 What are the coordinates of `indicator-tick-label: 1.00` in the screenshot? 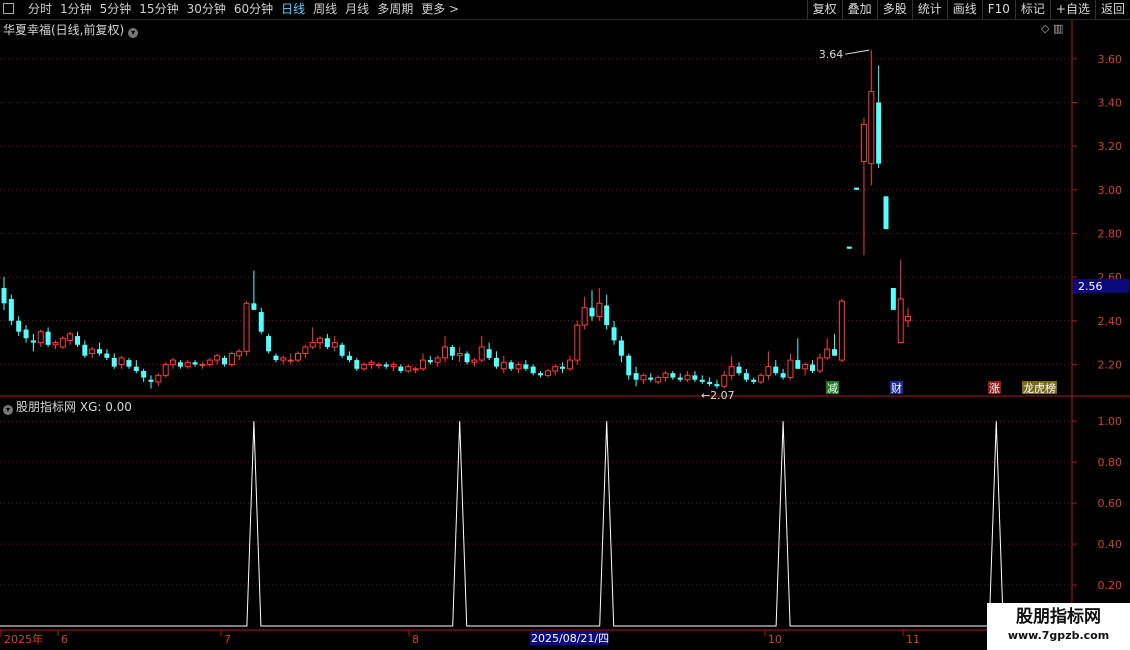 It's located at (1110, 421).